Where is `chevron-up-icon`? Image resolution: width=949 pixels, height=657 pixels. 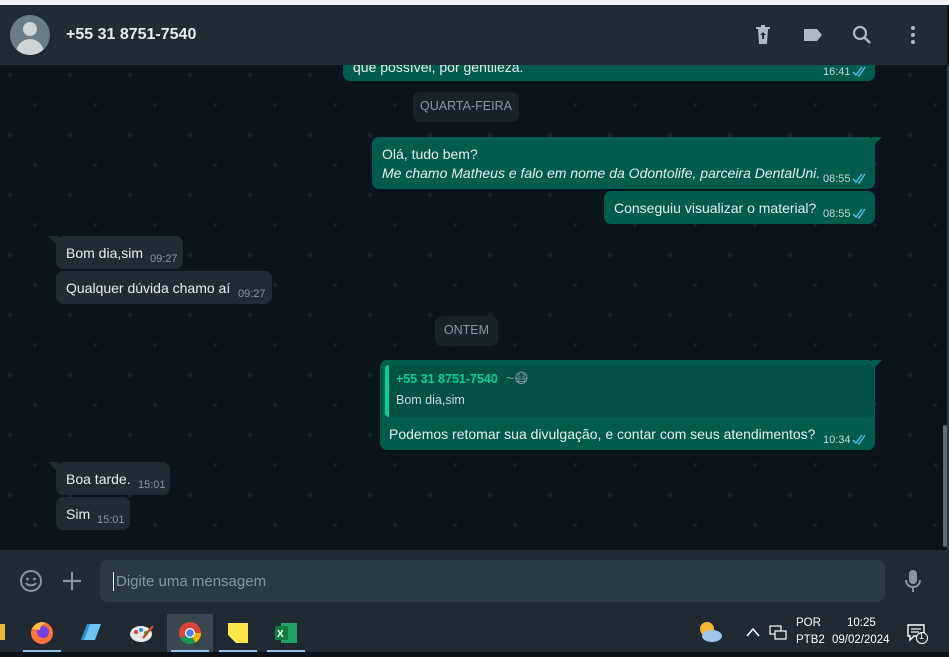 chevron-up-icon is located at coordinates (753, 632).